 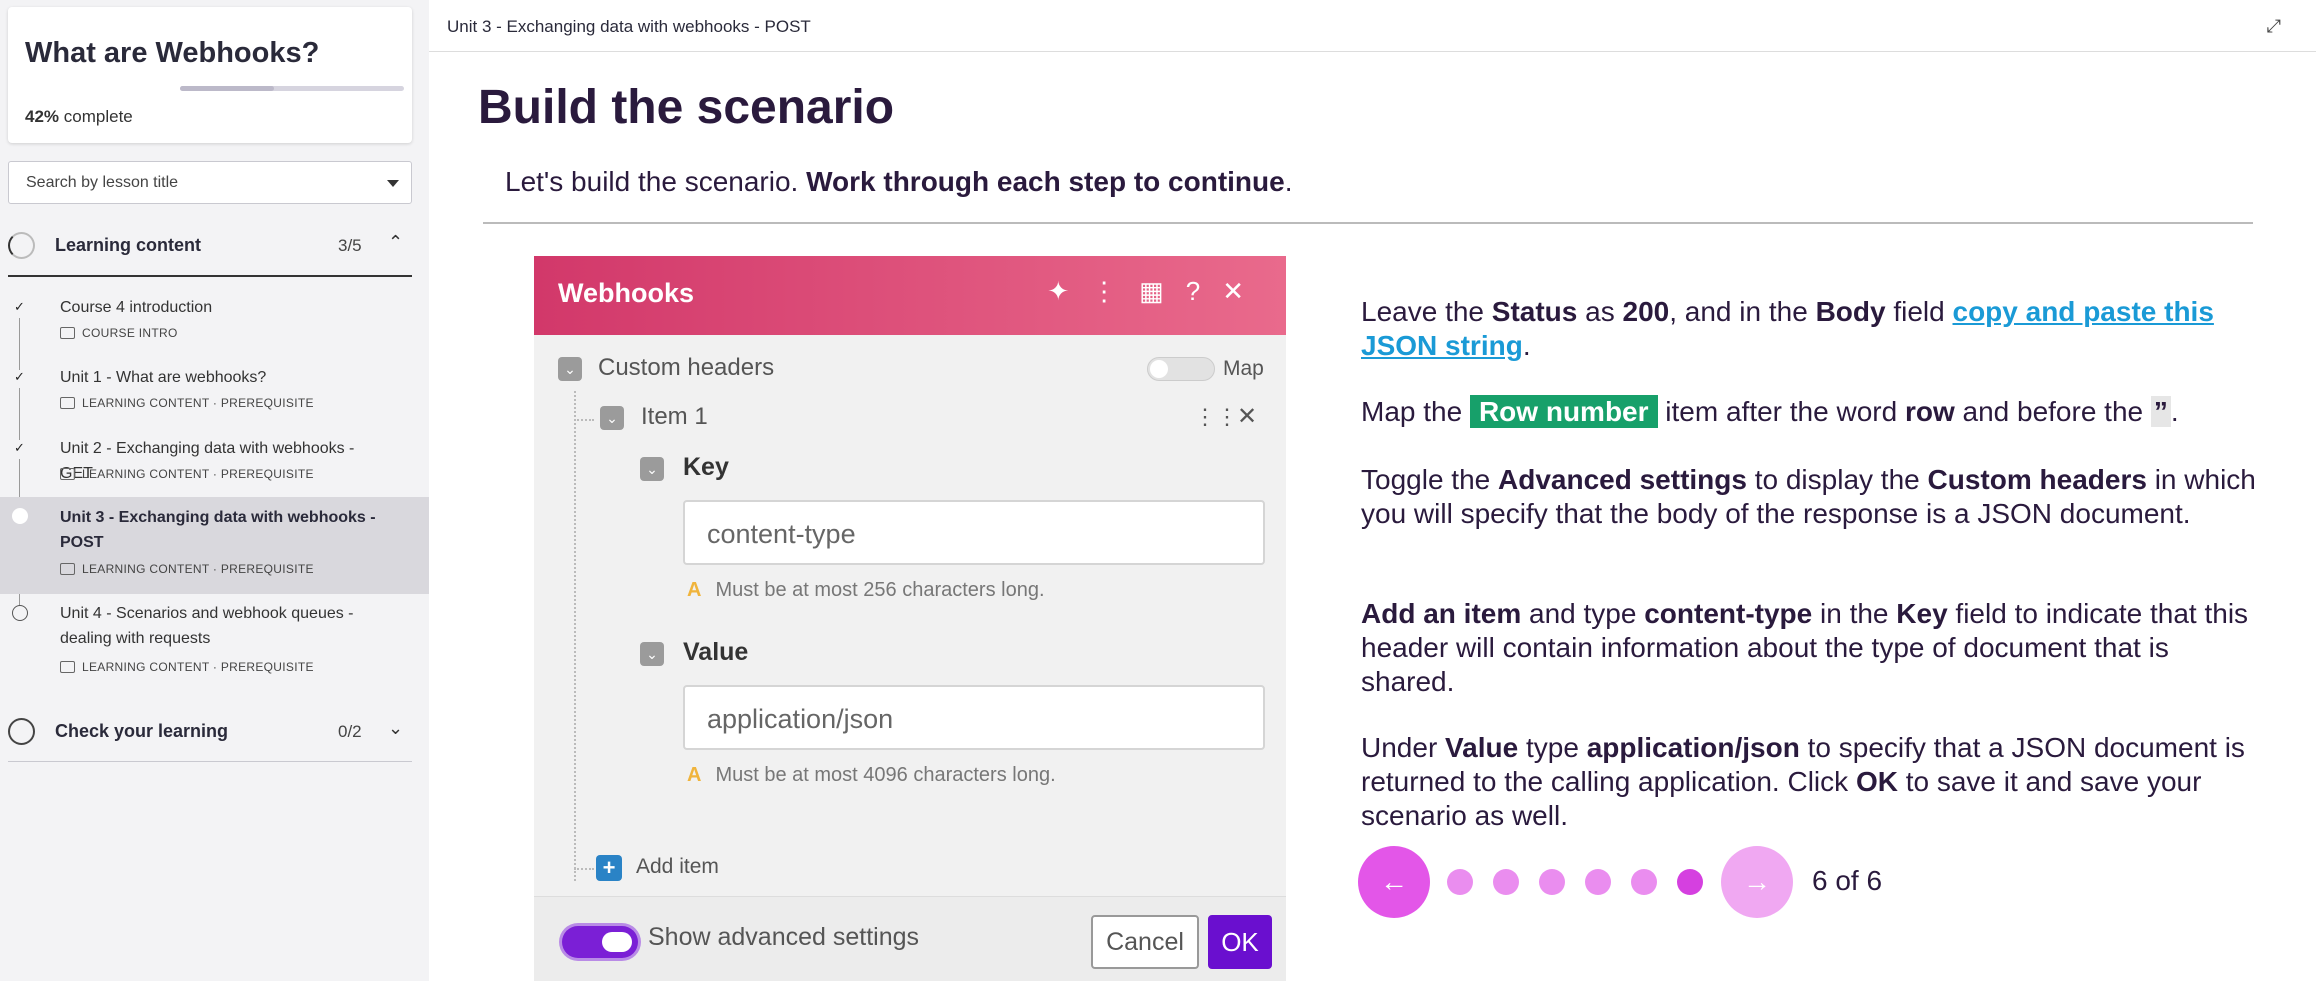 What do you see at coordinates (1693, 747) in the screenshot?
I see `text-bold: application/json` at bounding box center [1693, 747].